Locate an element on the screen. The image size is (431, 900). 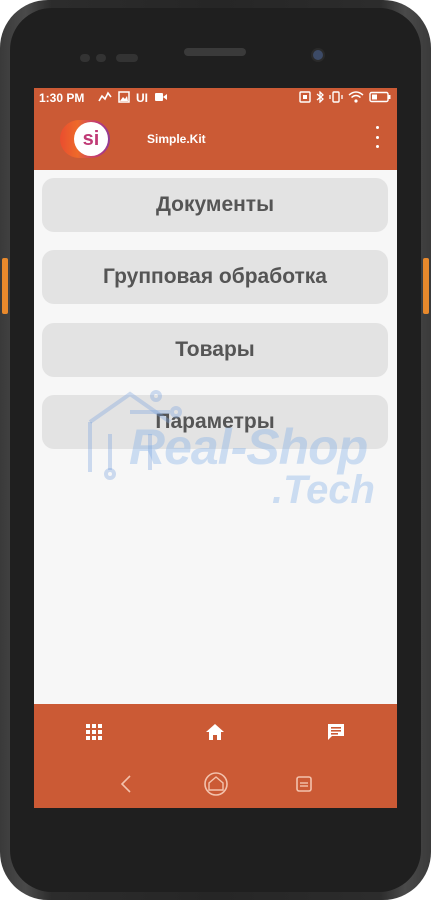
chart-icon is located at coordinates (105, 98).